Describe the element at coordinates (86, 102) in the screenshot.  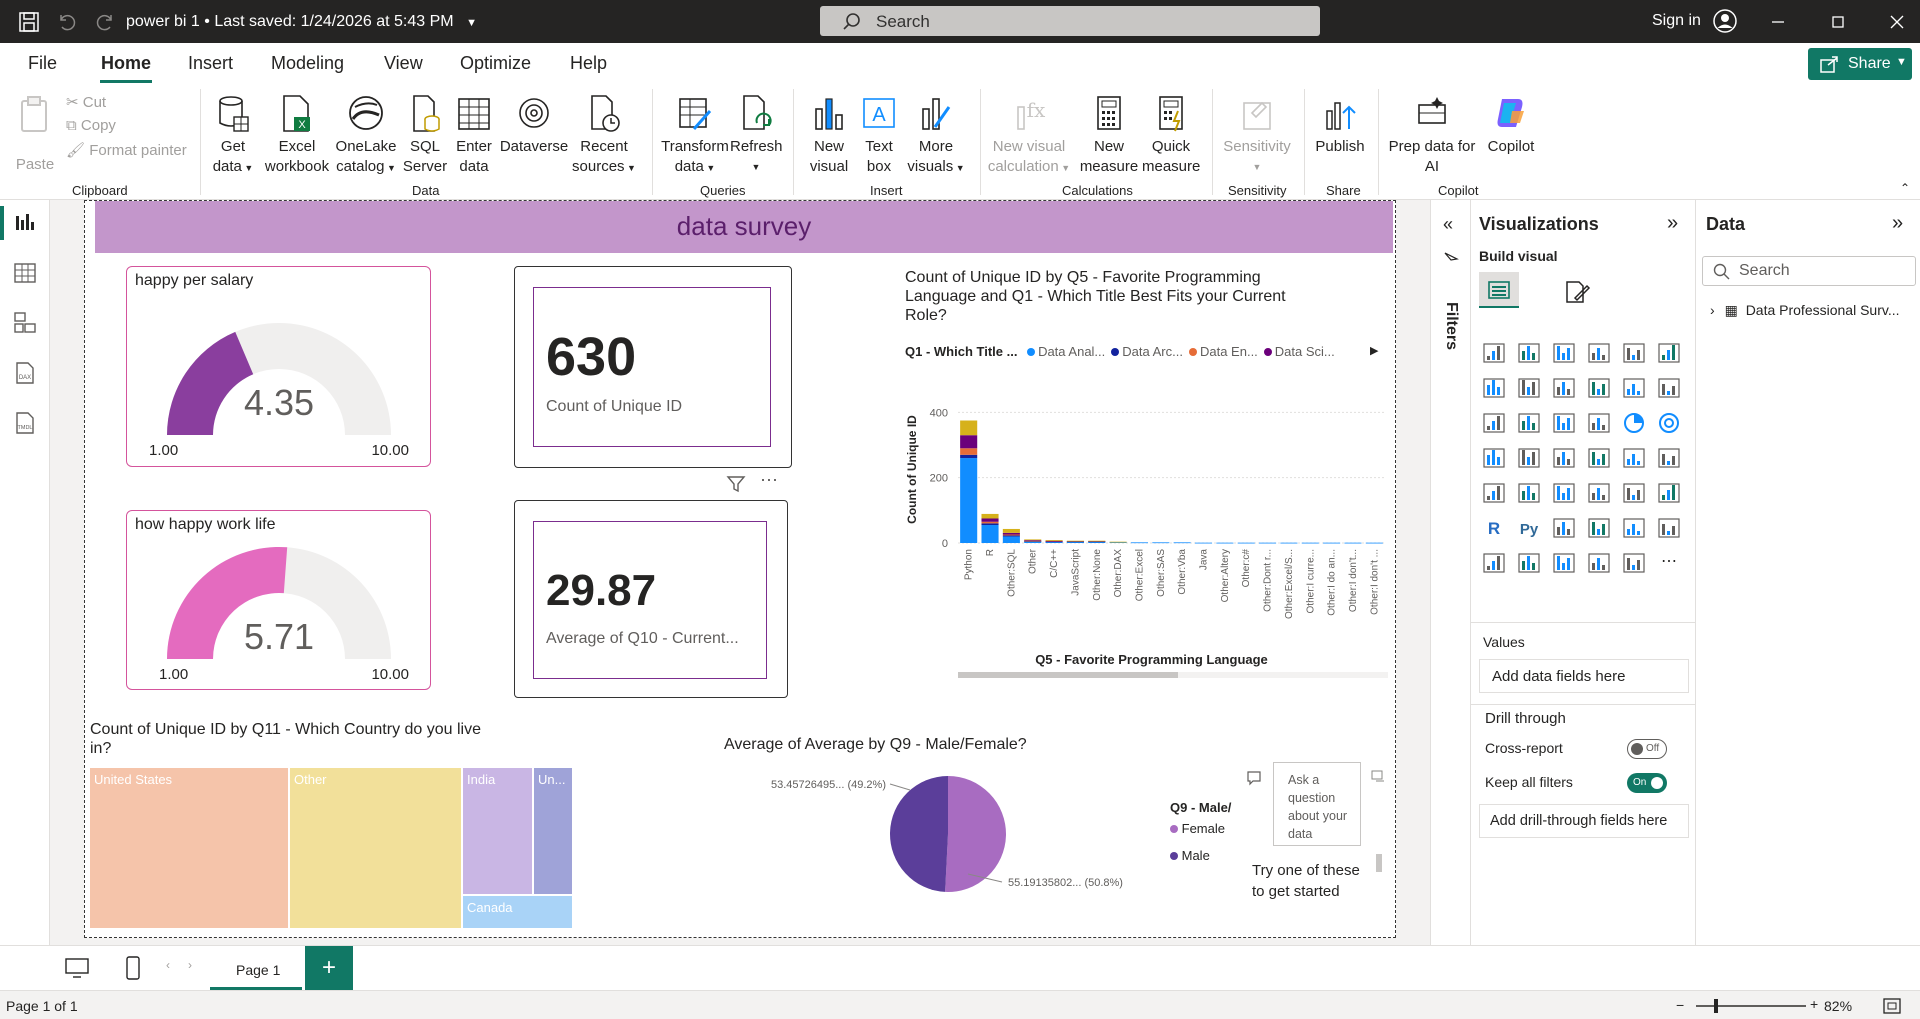
I see `cut-button: ✂ Cut` at that location.